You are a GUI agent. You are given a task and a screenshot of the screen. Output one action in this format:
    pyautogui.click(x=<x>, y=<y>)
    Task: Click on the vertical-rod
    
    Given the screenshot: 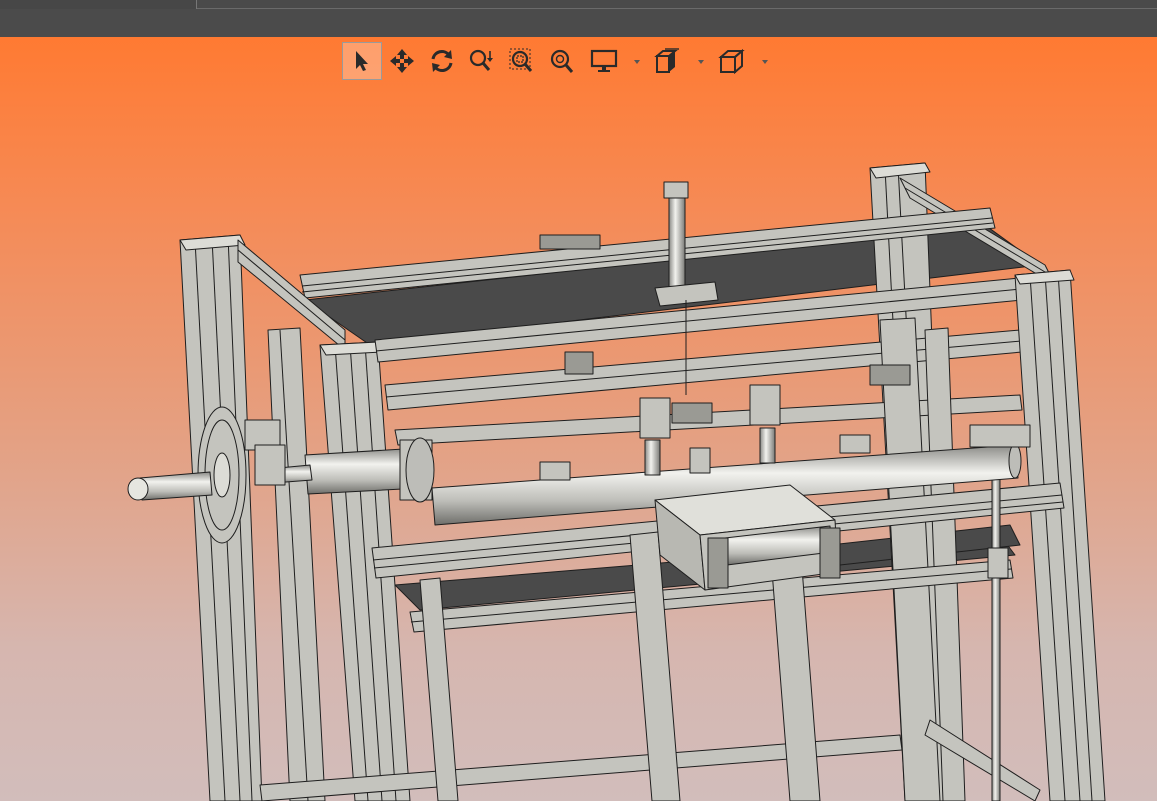 What is the action you would take?
    pyautogui.click(x=677, y=243)
    